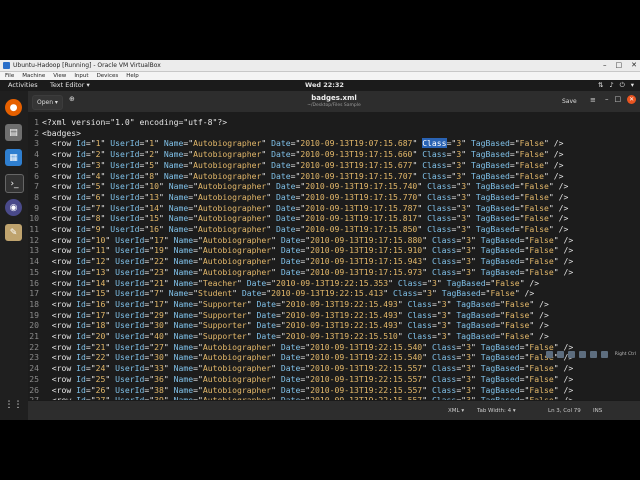 The width and height of the screenshot is (640, 480). Describe the element at coordinates (13, 207) in the screenshot. I see `disk-icon: ◉` at that location.